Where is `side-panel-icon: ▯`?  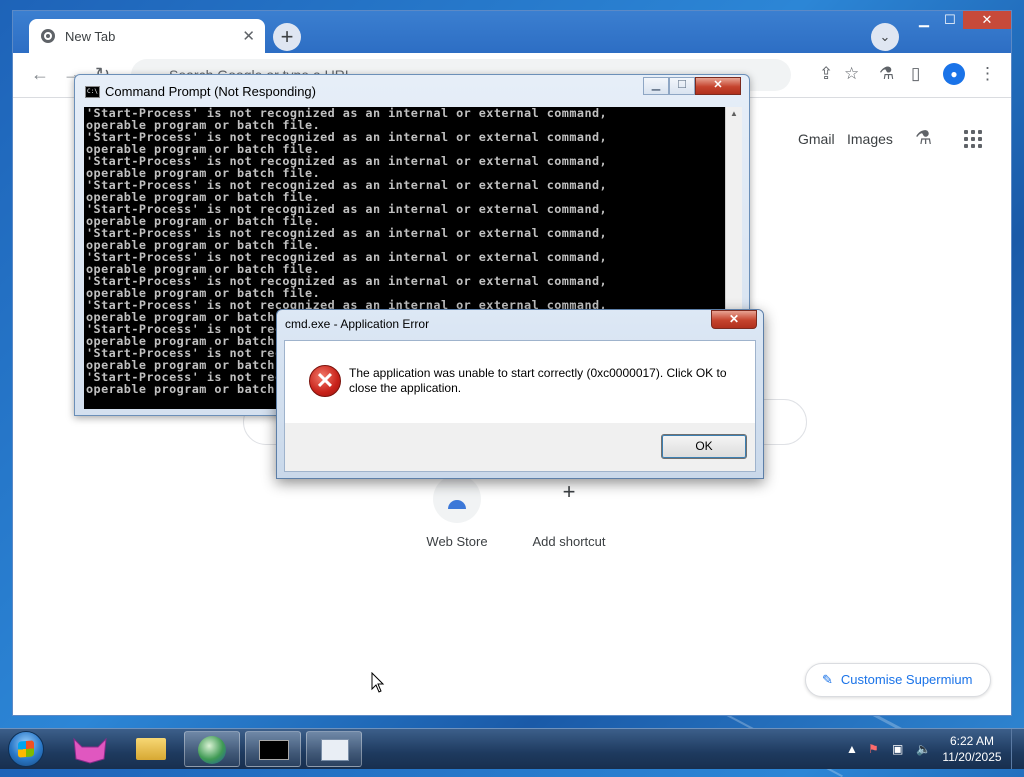 side-panel-icon: ▯ is located at coordinates (915, 74).